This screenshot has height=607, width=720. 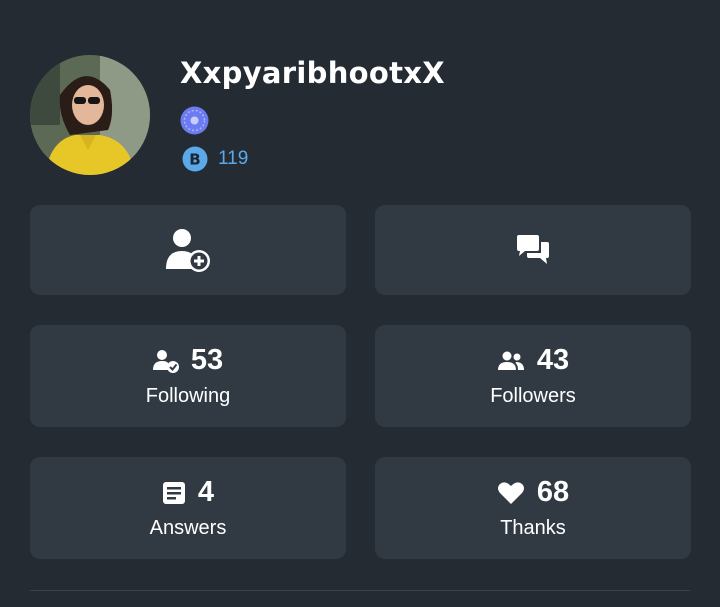 What do you see at coordinates (533, 396) in the screenshot?
I see `followers-label: Followers` at bounding box center [533, 396].